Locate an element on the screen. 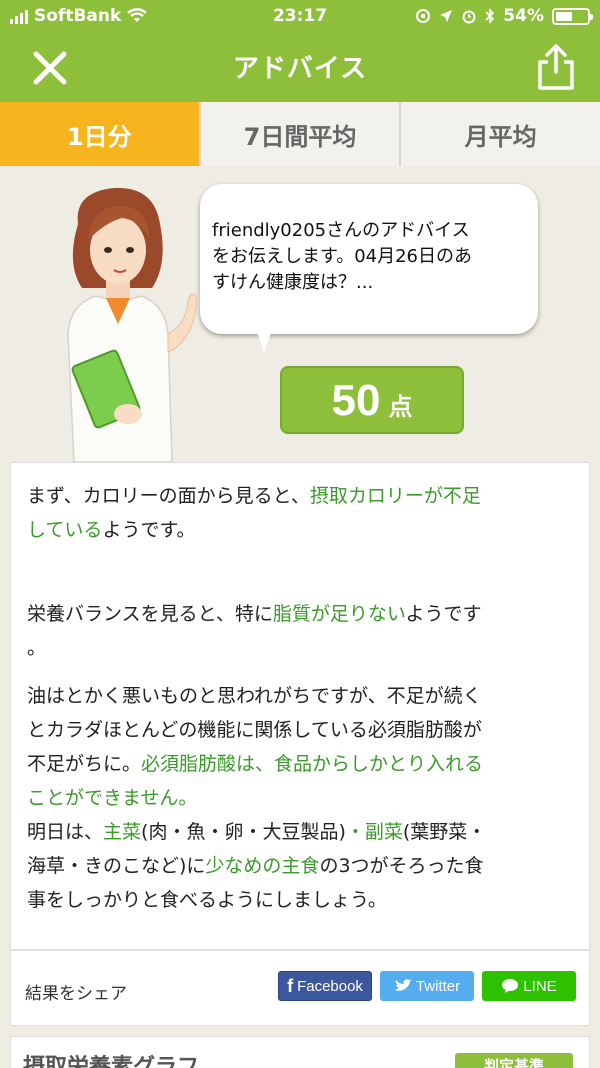 The width and height of the screenshot is (600, 1068). advice-paragraph-balance: 栄養バランスを見ると、特に脂質が足りないようです。 is located at coordinates (254, 631).